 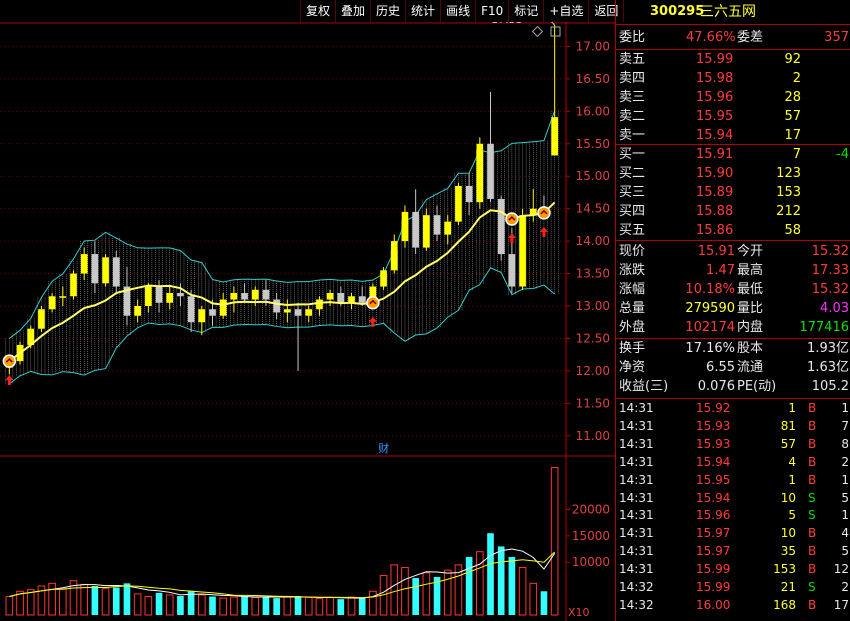 What do you see at coordinates (750, 251) in the screenshot?
I see `stat-label: 今开` at bounding box center [750, 251].